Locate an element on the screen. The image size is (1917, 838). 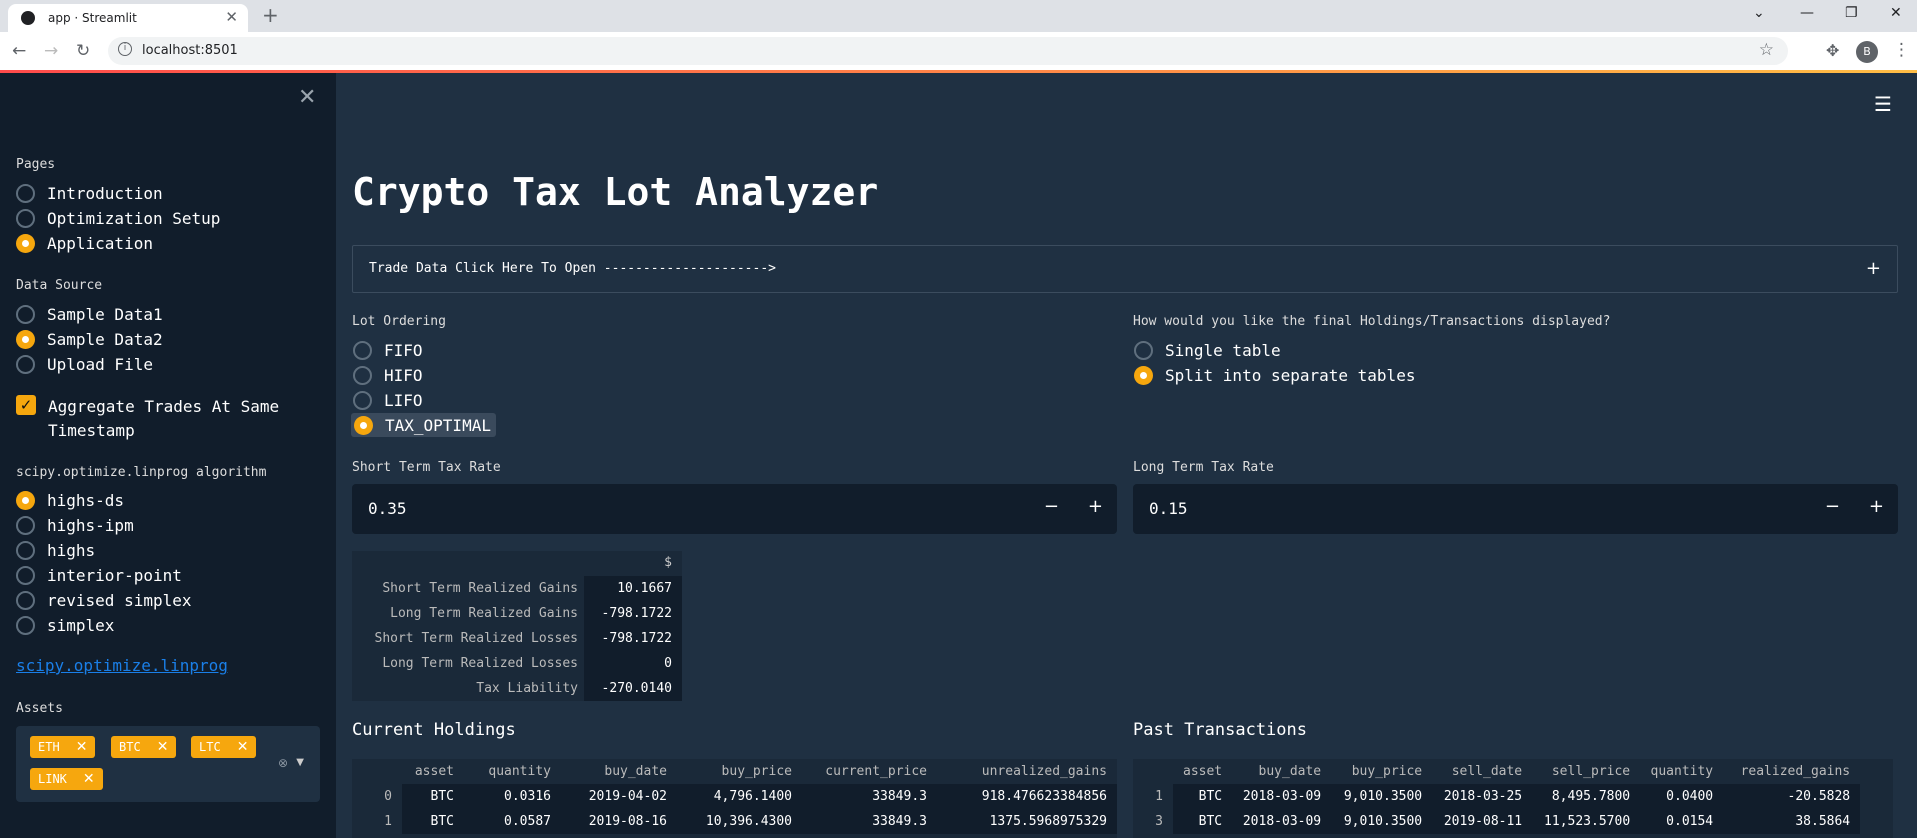
radio-revised-simplex: revised simplex is located at coordinates (104, 600).